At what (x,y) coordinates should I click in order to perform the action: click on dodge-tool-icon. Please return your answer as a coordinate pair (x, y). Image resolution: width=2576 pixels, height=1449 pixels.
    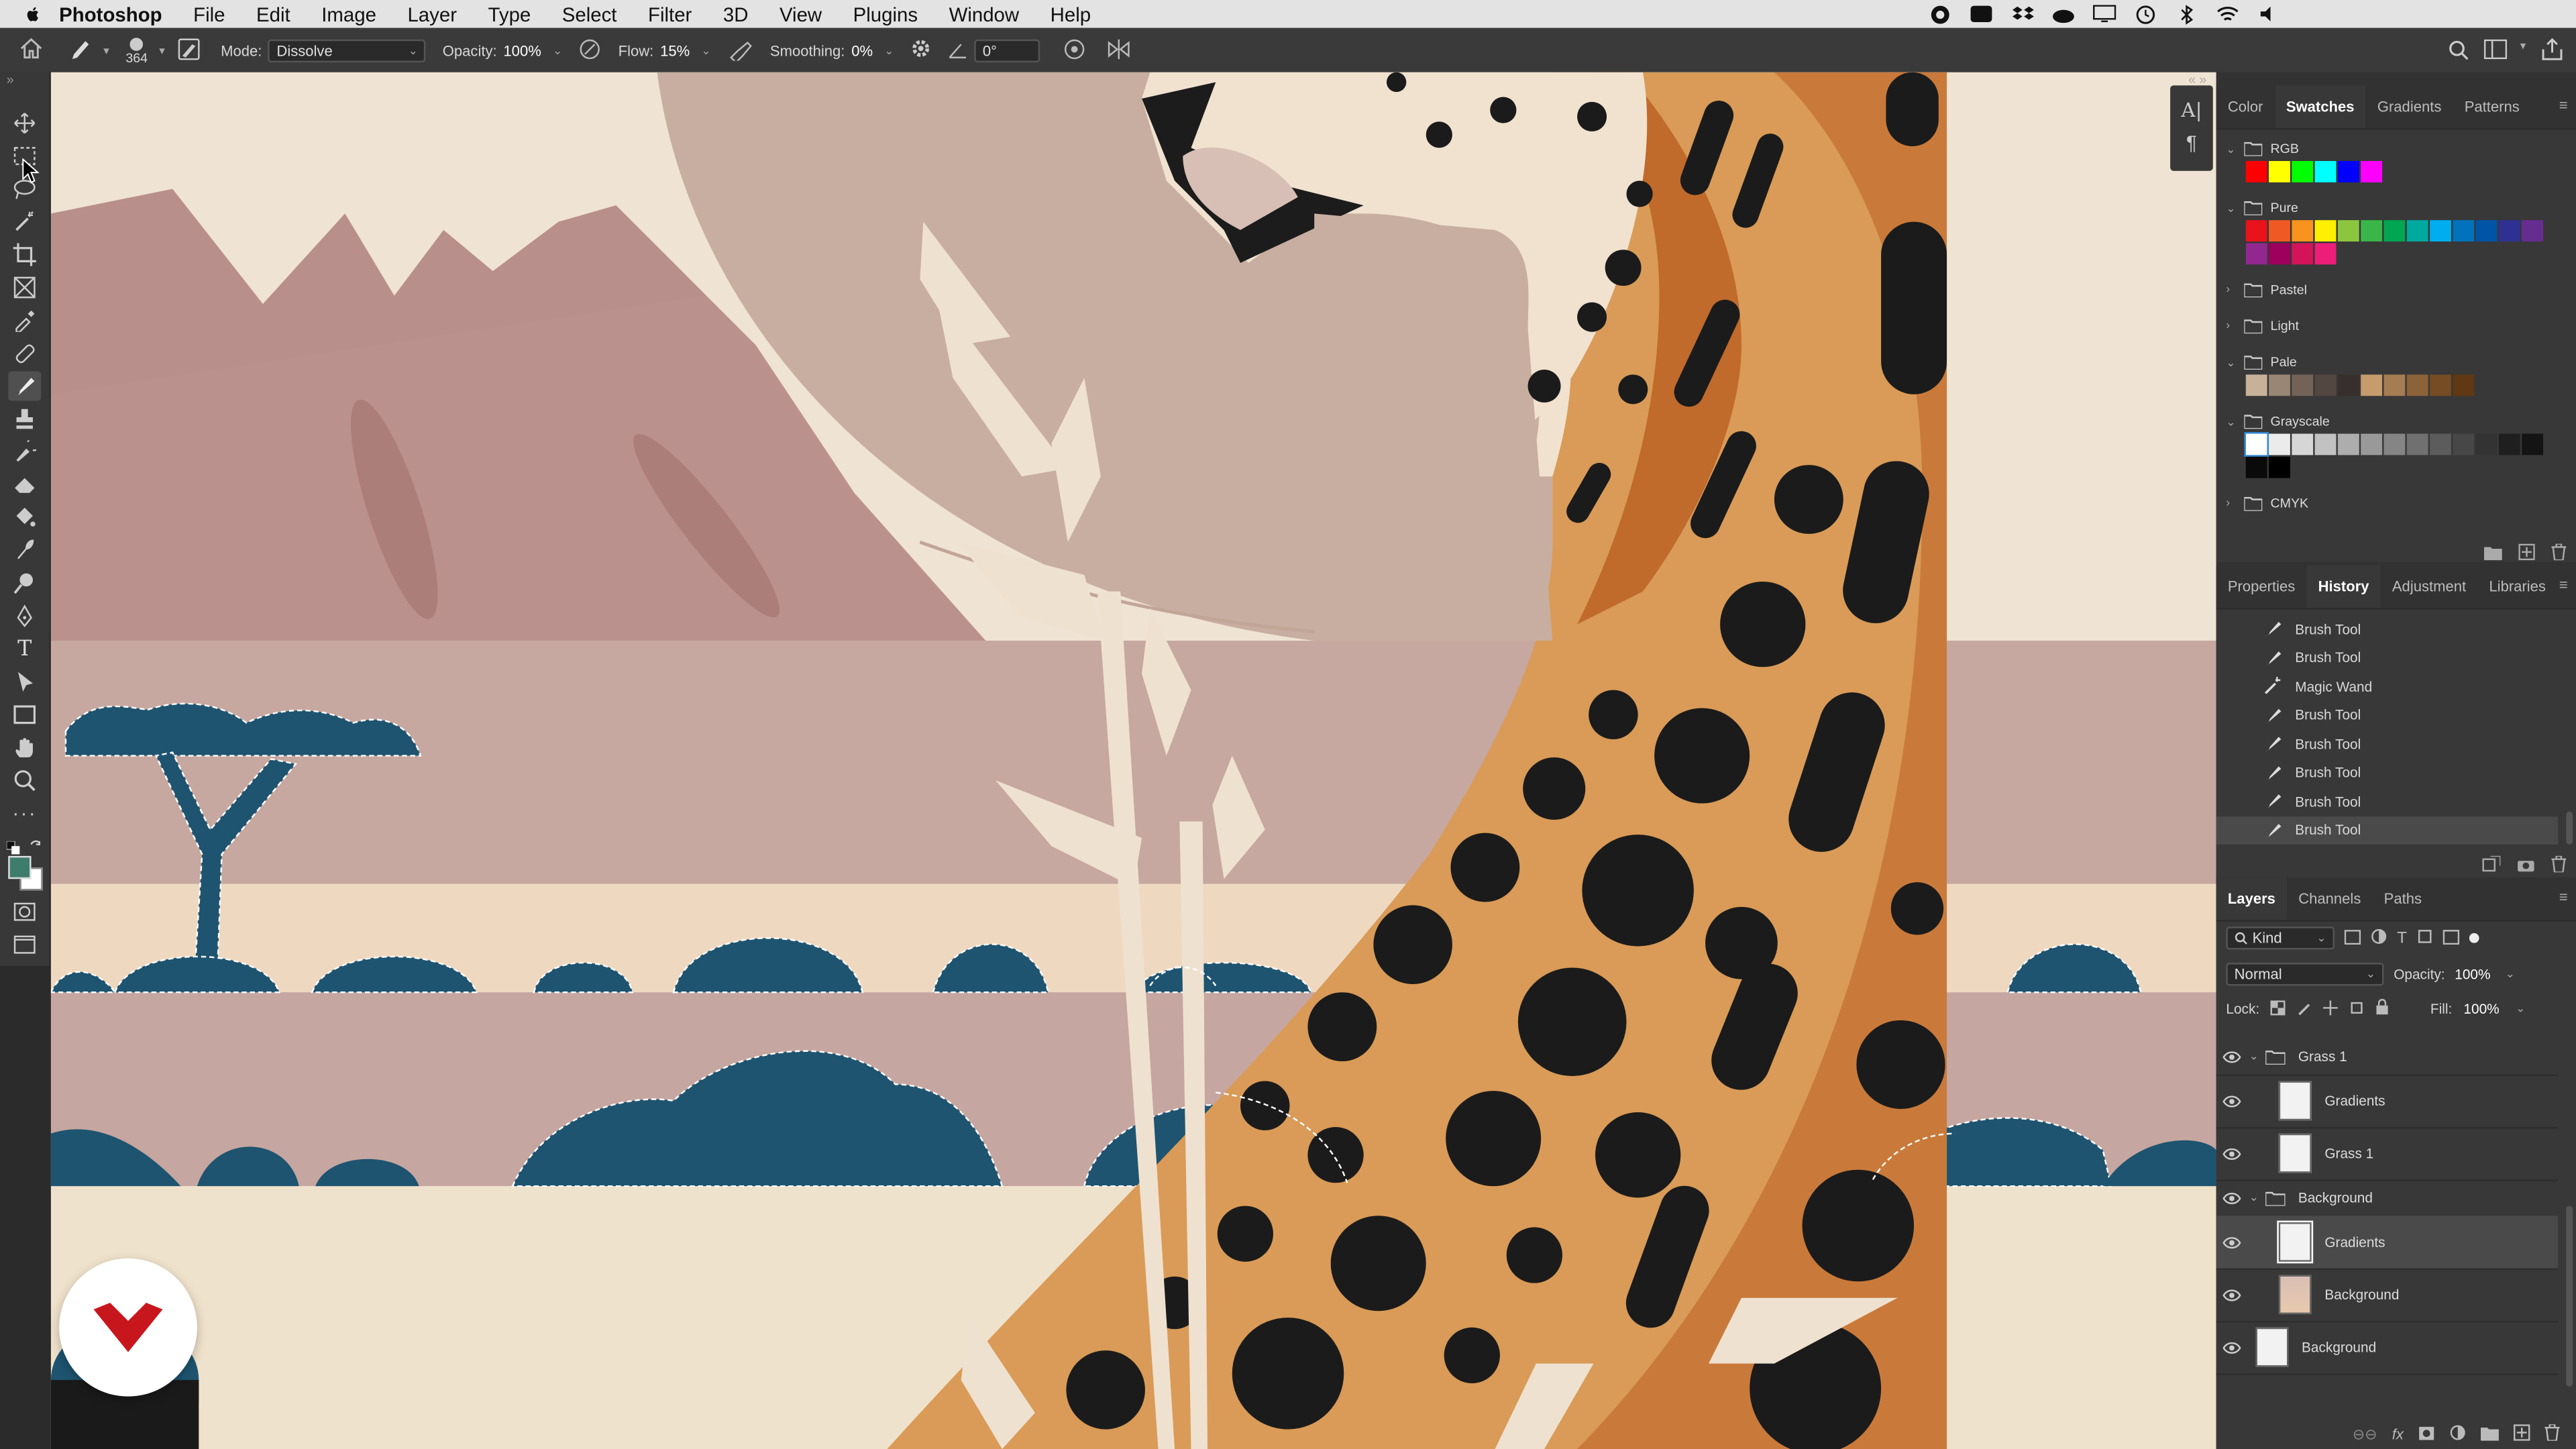
    Looking at the image, I should click on (24, 583).